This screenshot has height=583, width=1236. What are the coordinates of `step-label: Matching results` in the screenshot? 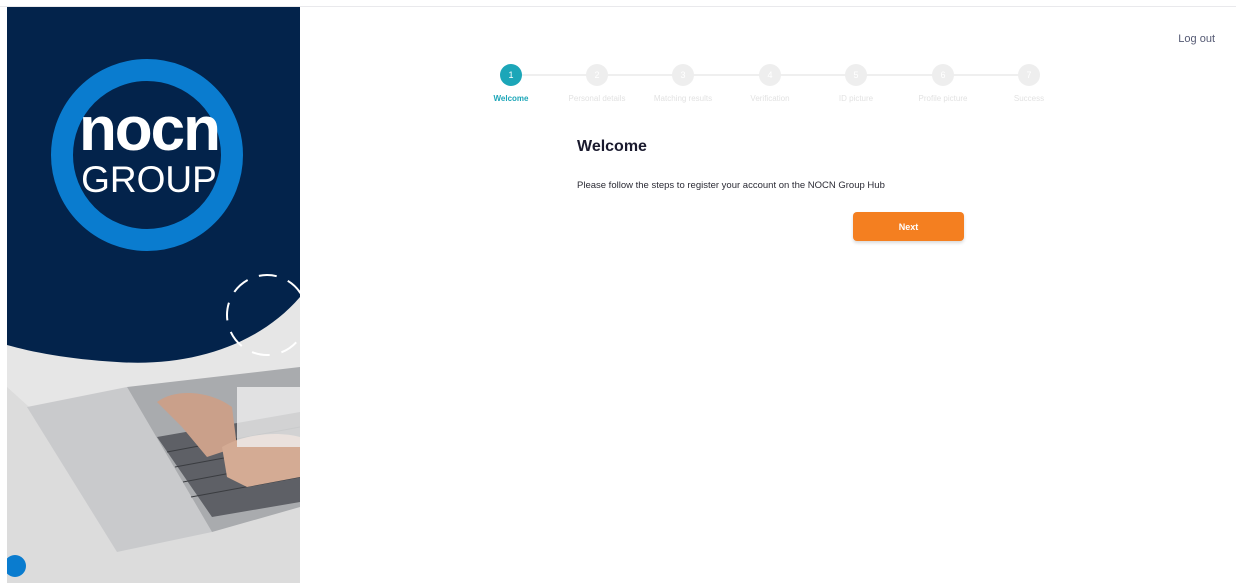 It's located at (683, 98).